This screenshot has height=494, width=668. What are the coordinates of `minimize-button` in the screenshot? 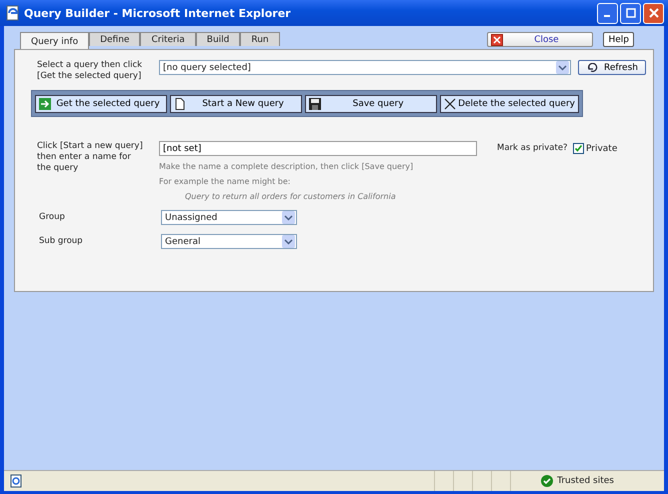 It's located at (607, 13).